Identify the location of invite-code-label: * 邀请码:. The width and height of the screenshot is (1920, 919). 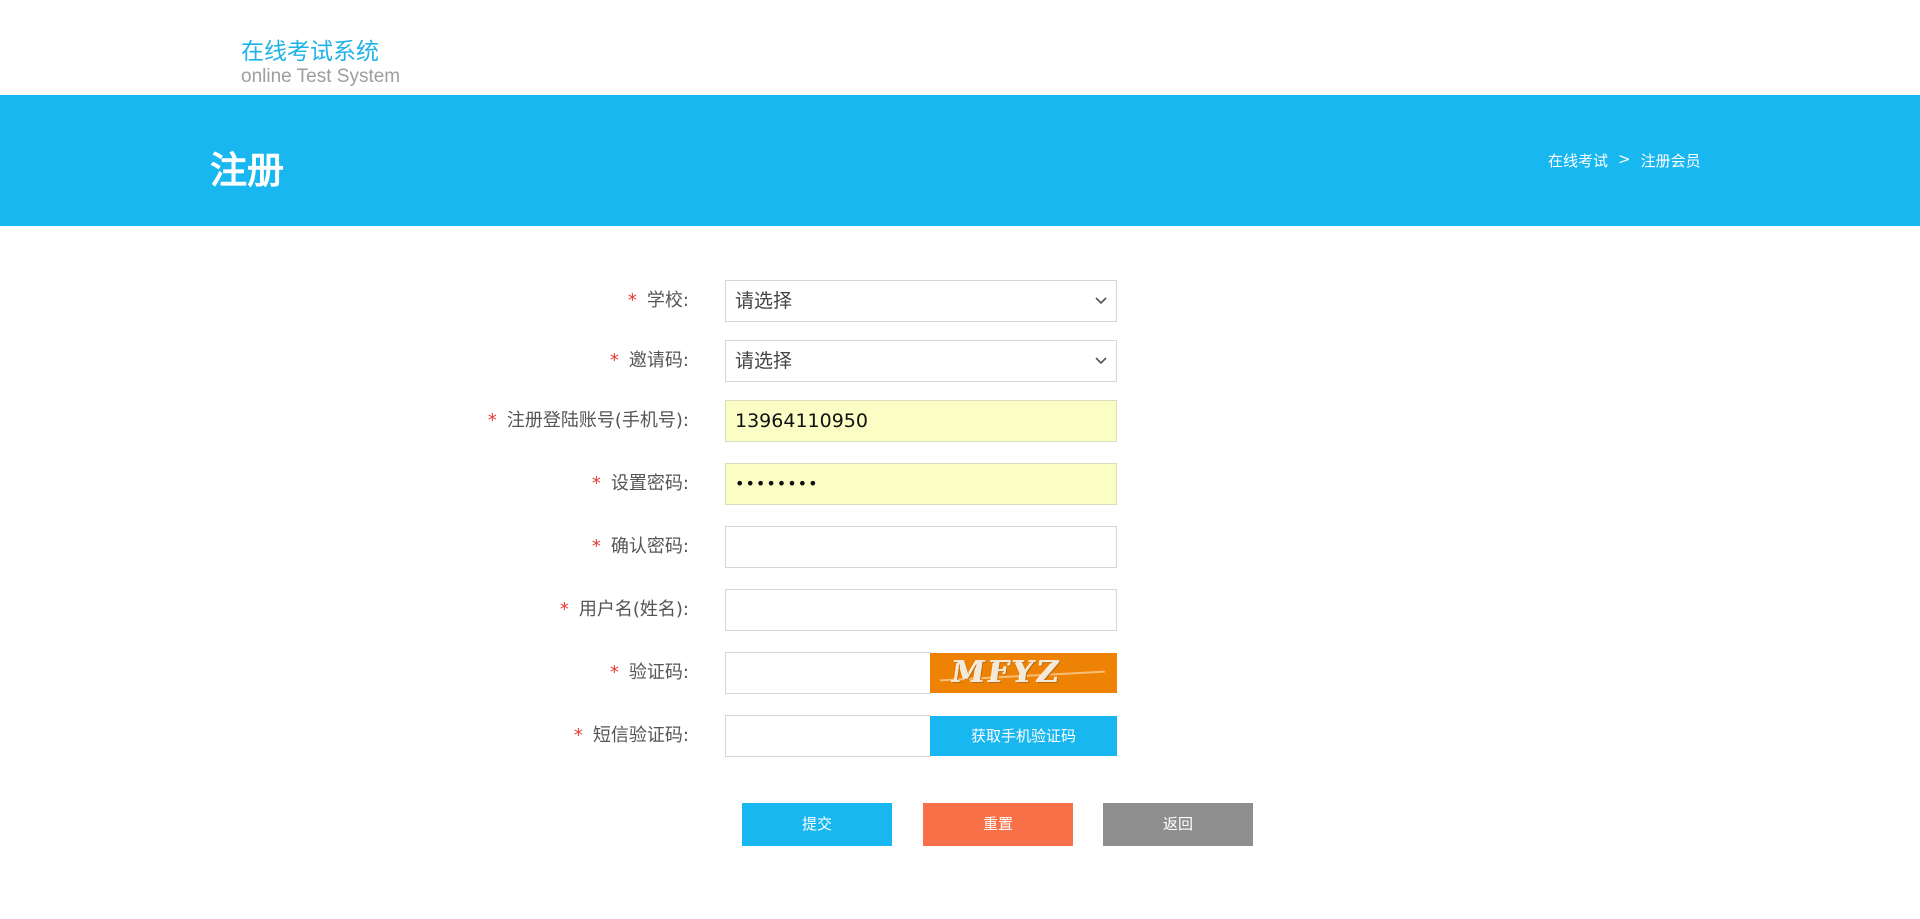
(649, 361).